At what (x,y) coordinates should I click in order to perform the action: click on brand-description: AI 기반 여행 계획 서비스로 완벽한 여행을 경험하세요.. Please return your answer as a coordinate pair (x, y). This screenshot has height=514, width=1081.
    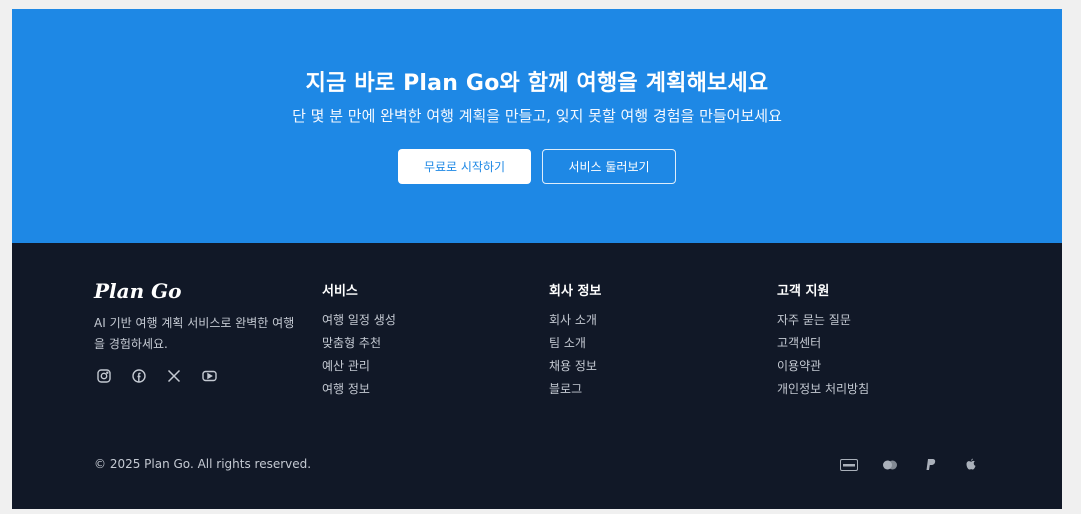
    Looking at the image, I should click on (194, 333).